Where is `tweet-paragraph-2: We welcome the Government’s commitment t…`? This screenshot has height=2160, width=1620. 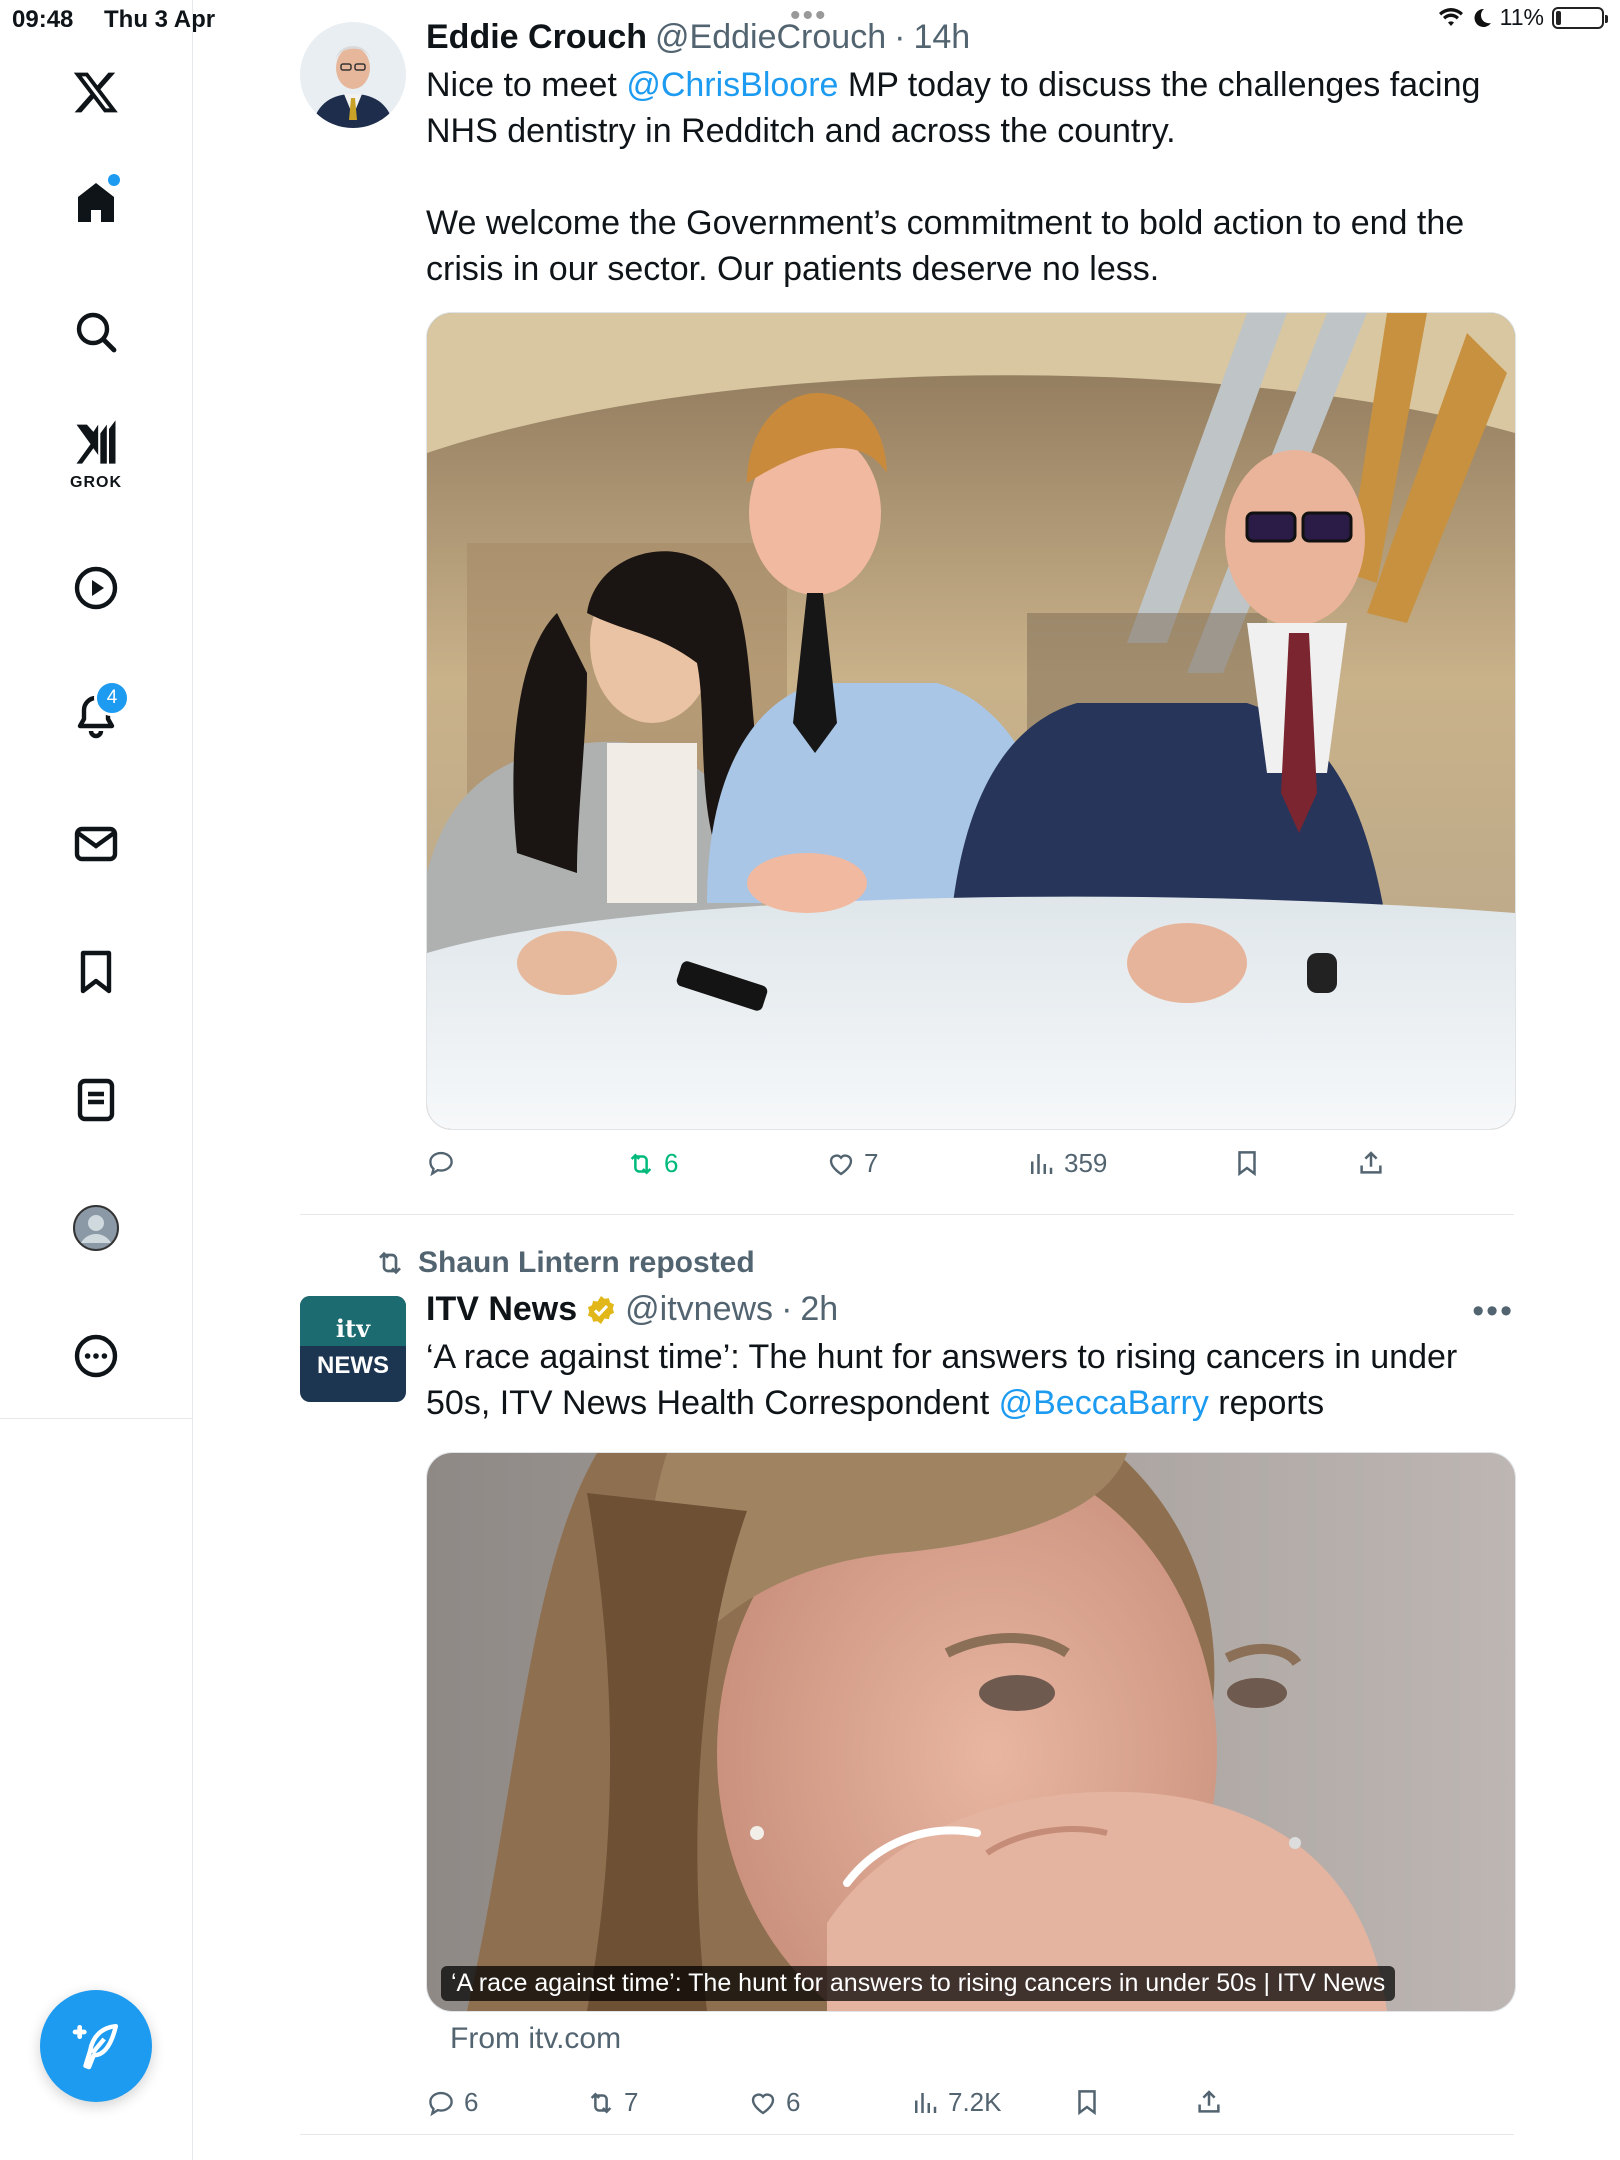
tweet-paragraph-2: We welcome the Government’s commitment t… is located at coordinates (945, 246).